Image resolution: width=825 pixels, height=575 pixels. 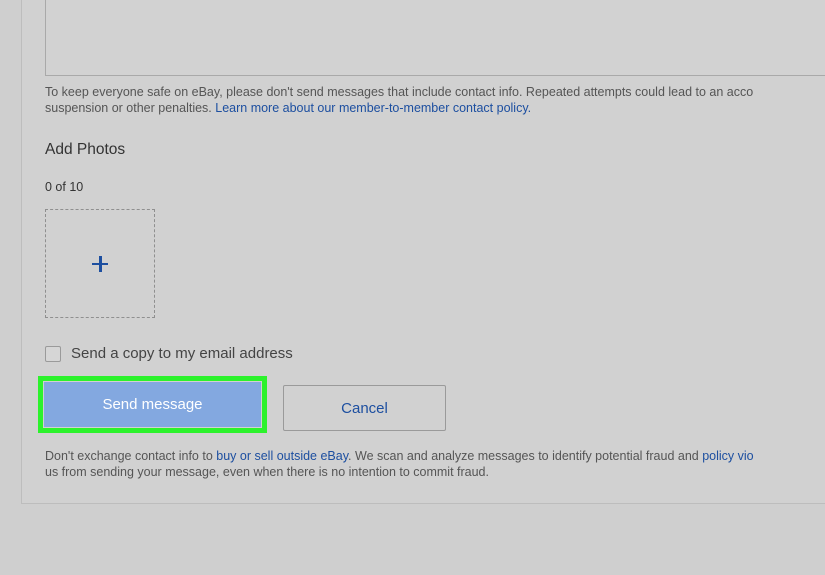 I want to click on cancel-button: Cancel, so click(x=364, y=408).